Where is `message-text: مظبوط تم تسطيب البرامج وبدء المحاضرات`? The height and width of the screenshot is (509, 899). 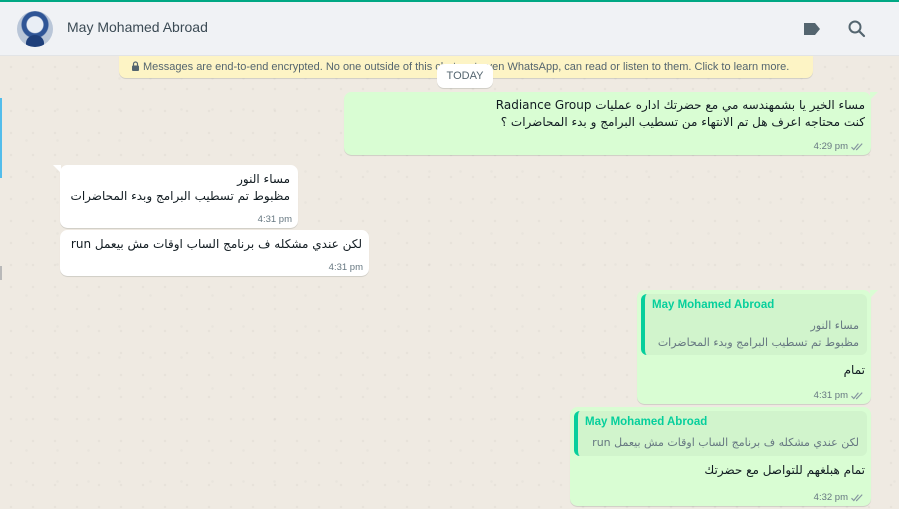 message-text: مظبوط تم تسطيب البرامج وبدء المحاضرات is located at coordinates (180, 196).